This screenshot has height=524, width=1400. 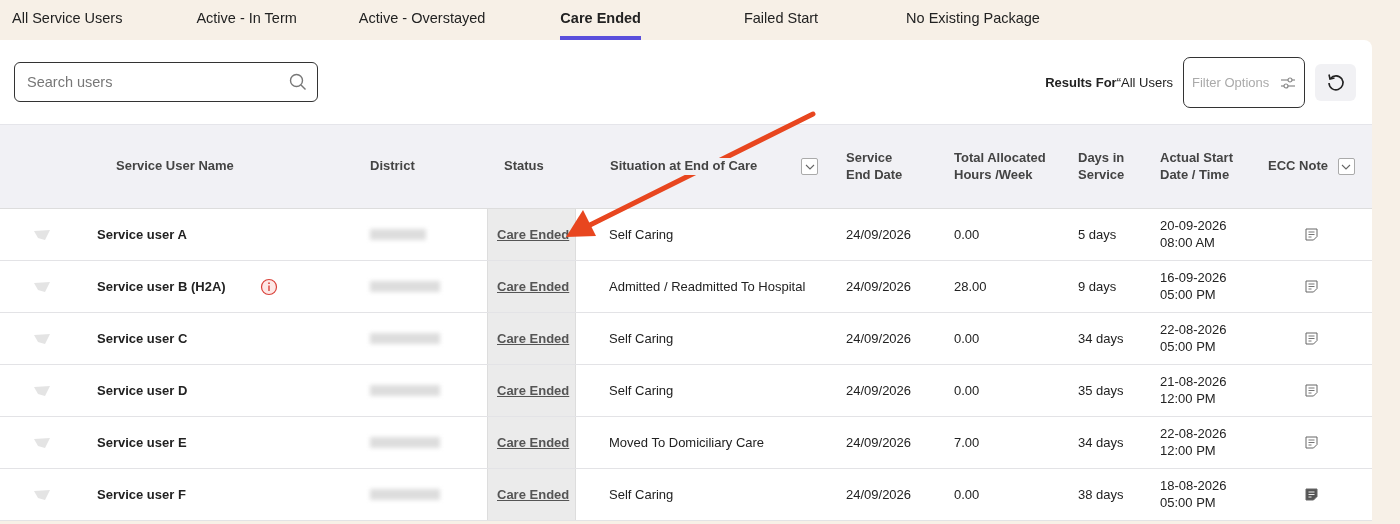 I want to click on date-text: 21-08-2026, so click(x=1193, y=382).